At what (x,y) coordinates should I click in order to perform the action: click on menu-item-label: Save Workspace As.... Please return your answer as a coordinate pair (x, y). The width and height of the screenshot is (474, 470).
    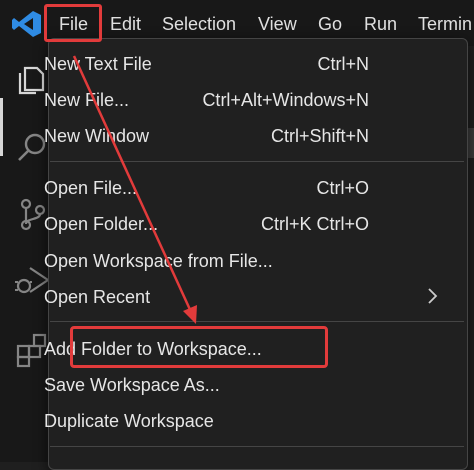
    Looking at the image, I should click on (132, 385).